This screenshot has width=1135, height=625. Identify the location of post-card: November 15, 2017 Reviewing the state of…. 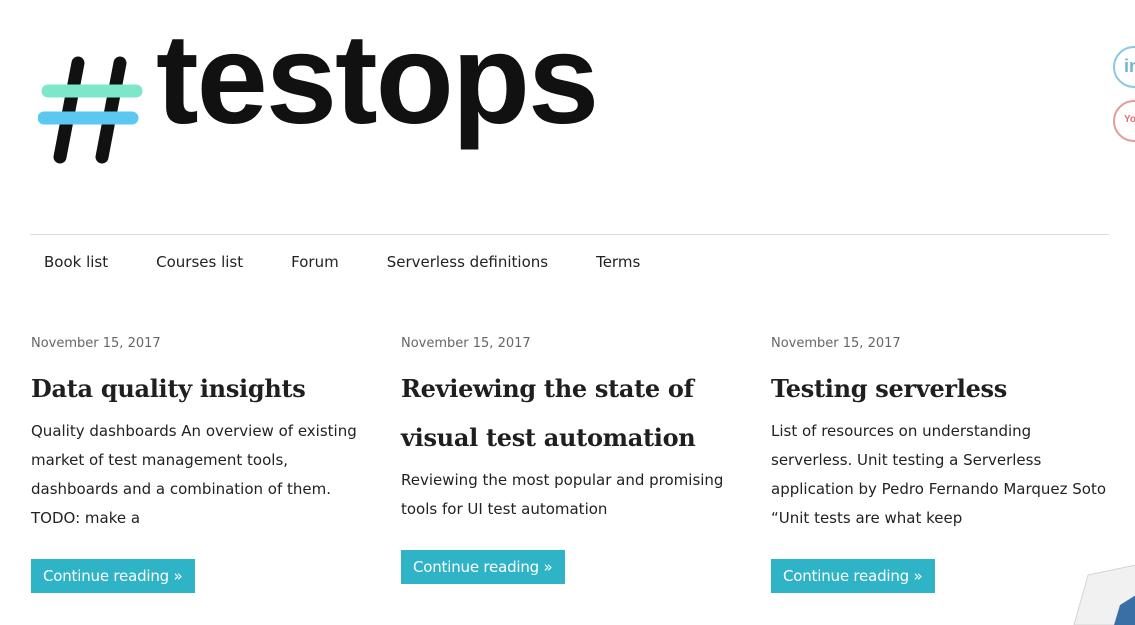
(566, 460).